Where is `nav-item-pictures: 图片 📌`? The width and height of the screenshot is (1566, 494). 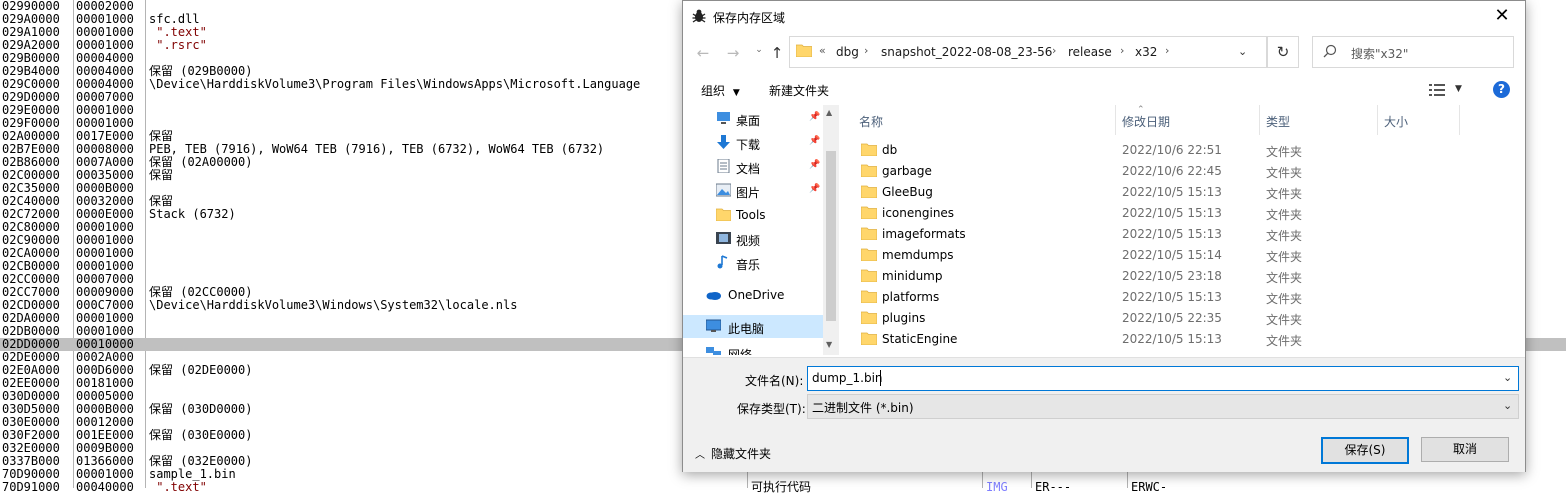
nav-item-pictures: 图片 📌 is located at coordinates (753, 190).